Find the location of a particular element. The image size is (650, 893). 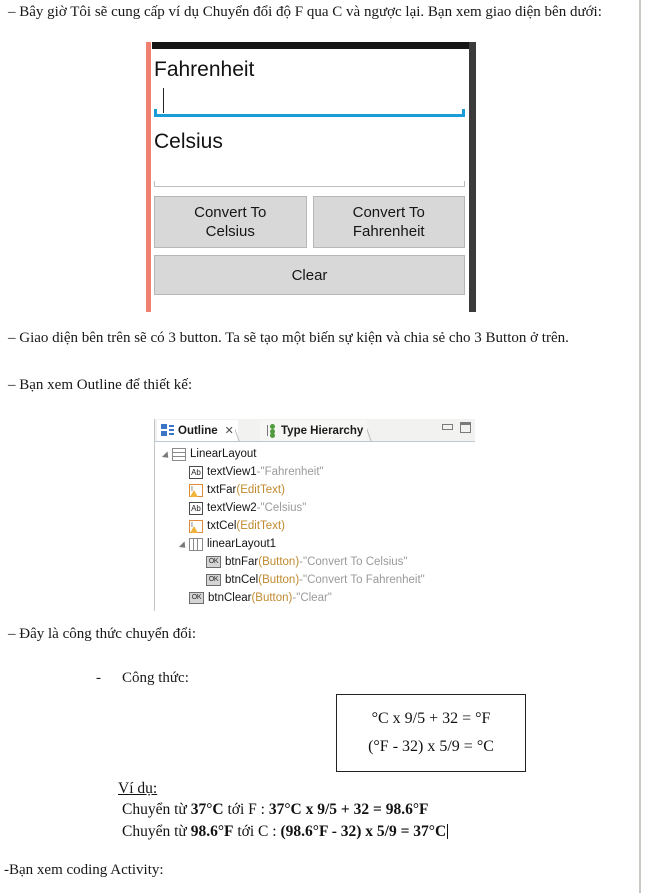

tab-outline: Outline ✕ is located at coordinates (197, 430).